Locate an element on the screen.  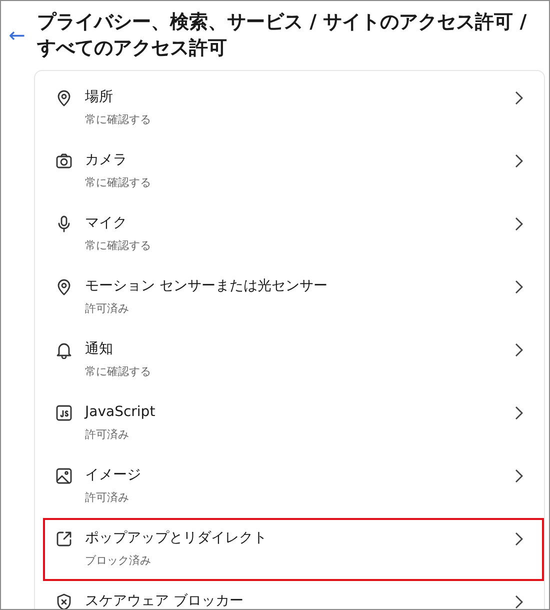
back-button: ← is located at coordinates (17, 35).